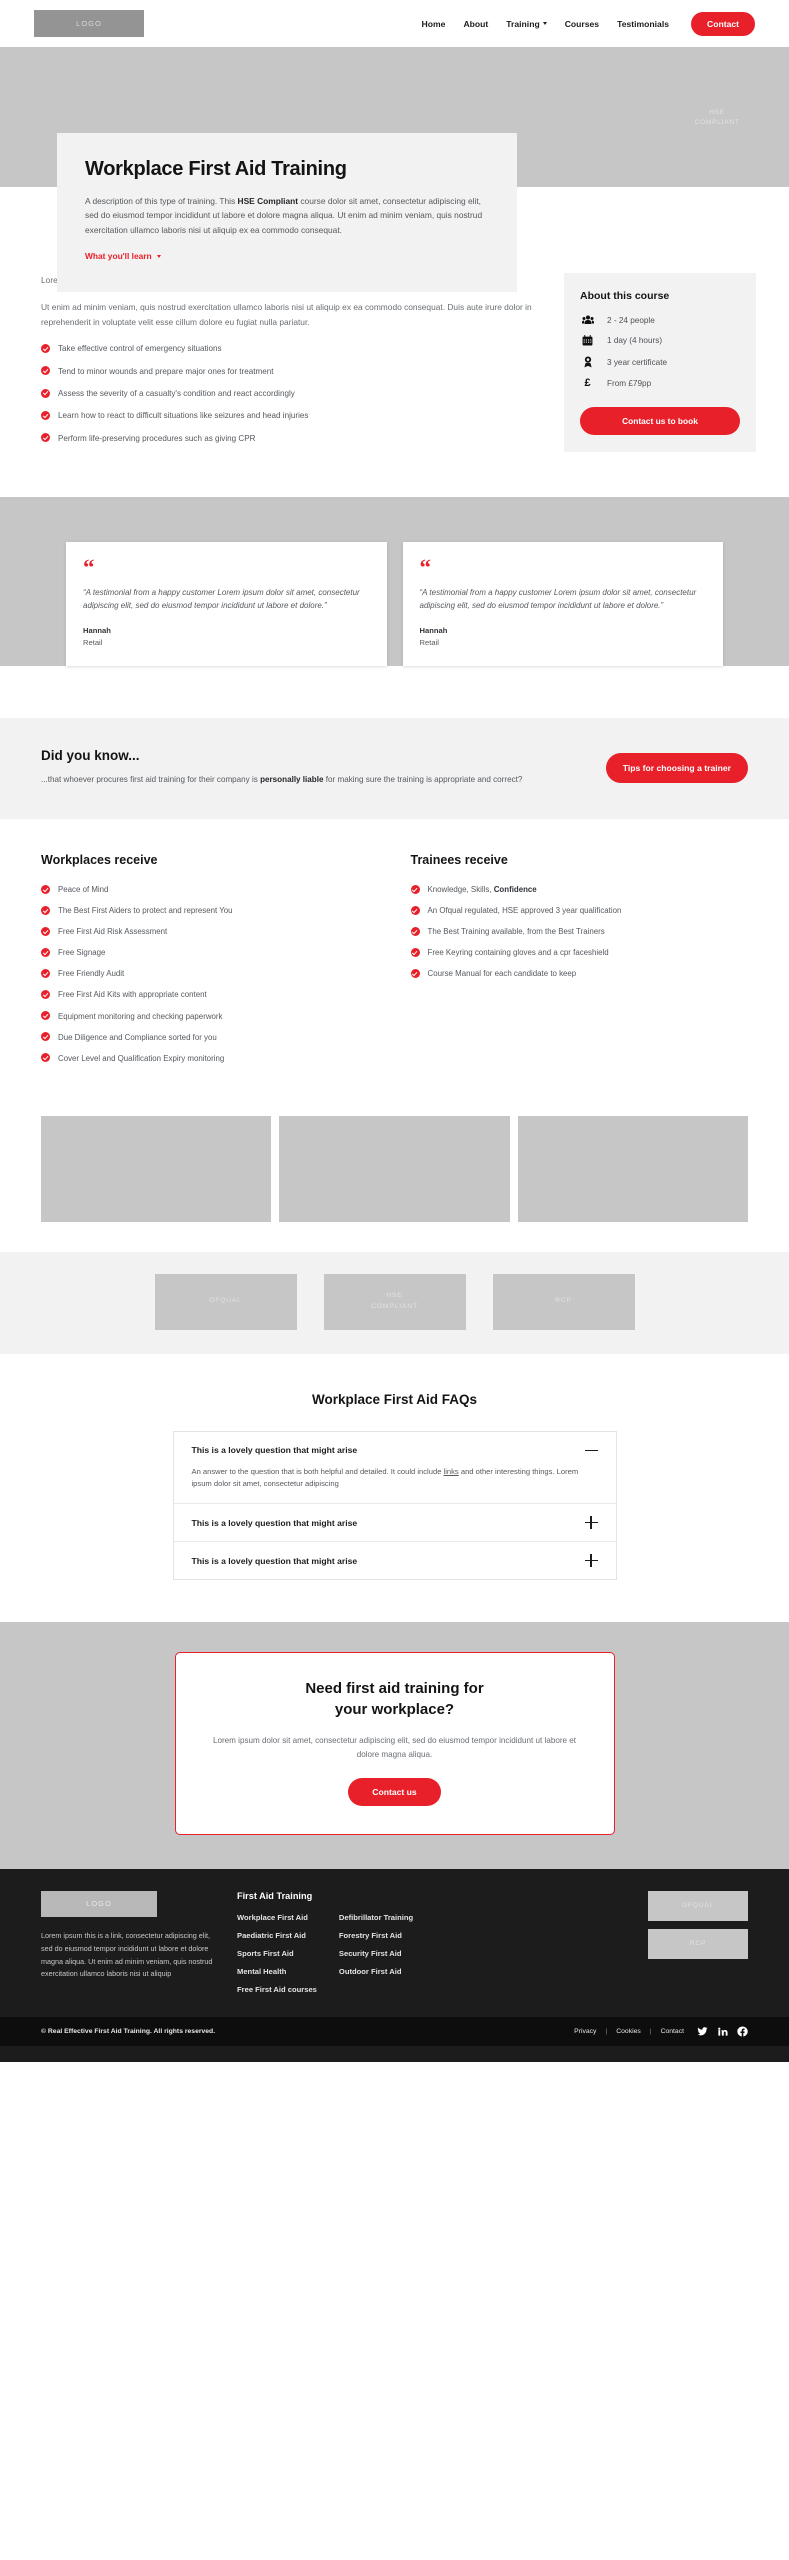 The height and width of the screenshot is (2560, 789). I want to click on nav-item-home: Home, so click(434, 24).